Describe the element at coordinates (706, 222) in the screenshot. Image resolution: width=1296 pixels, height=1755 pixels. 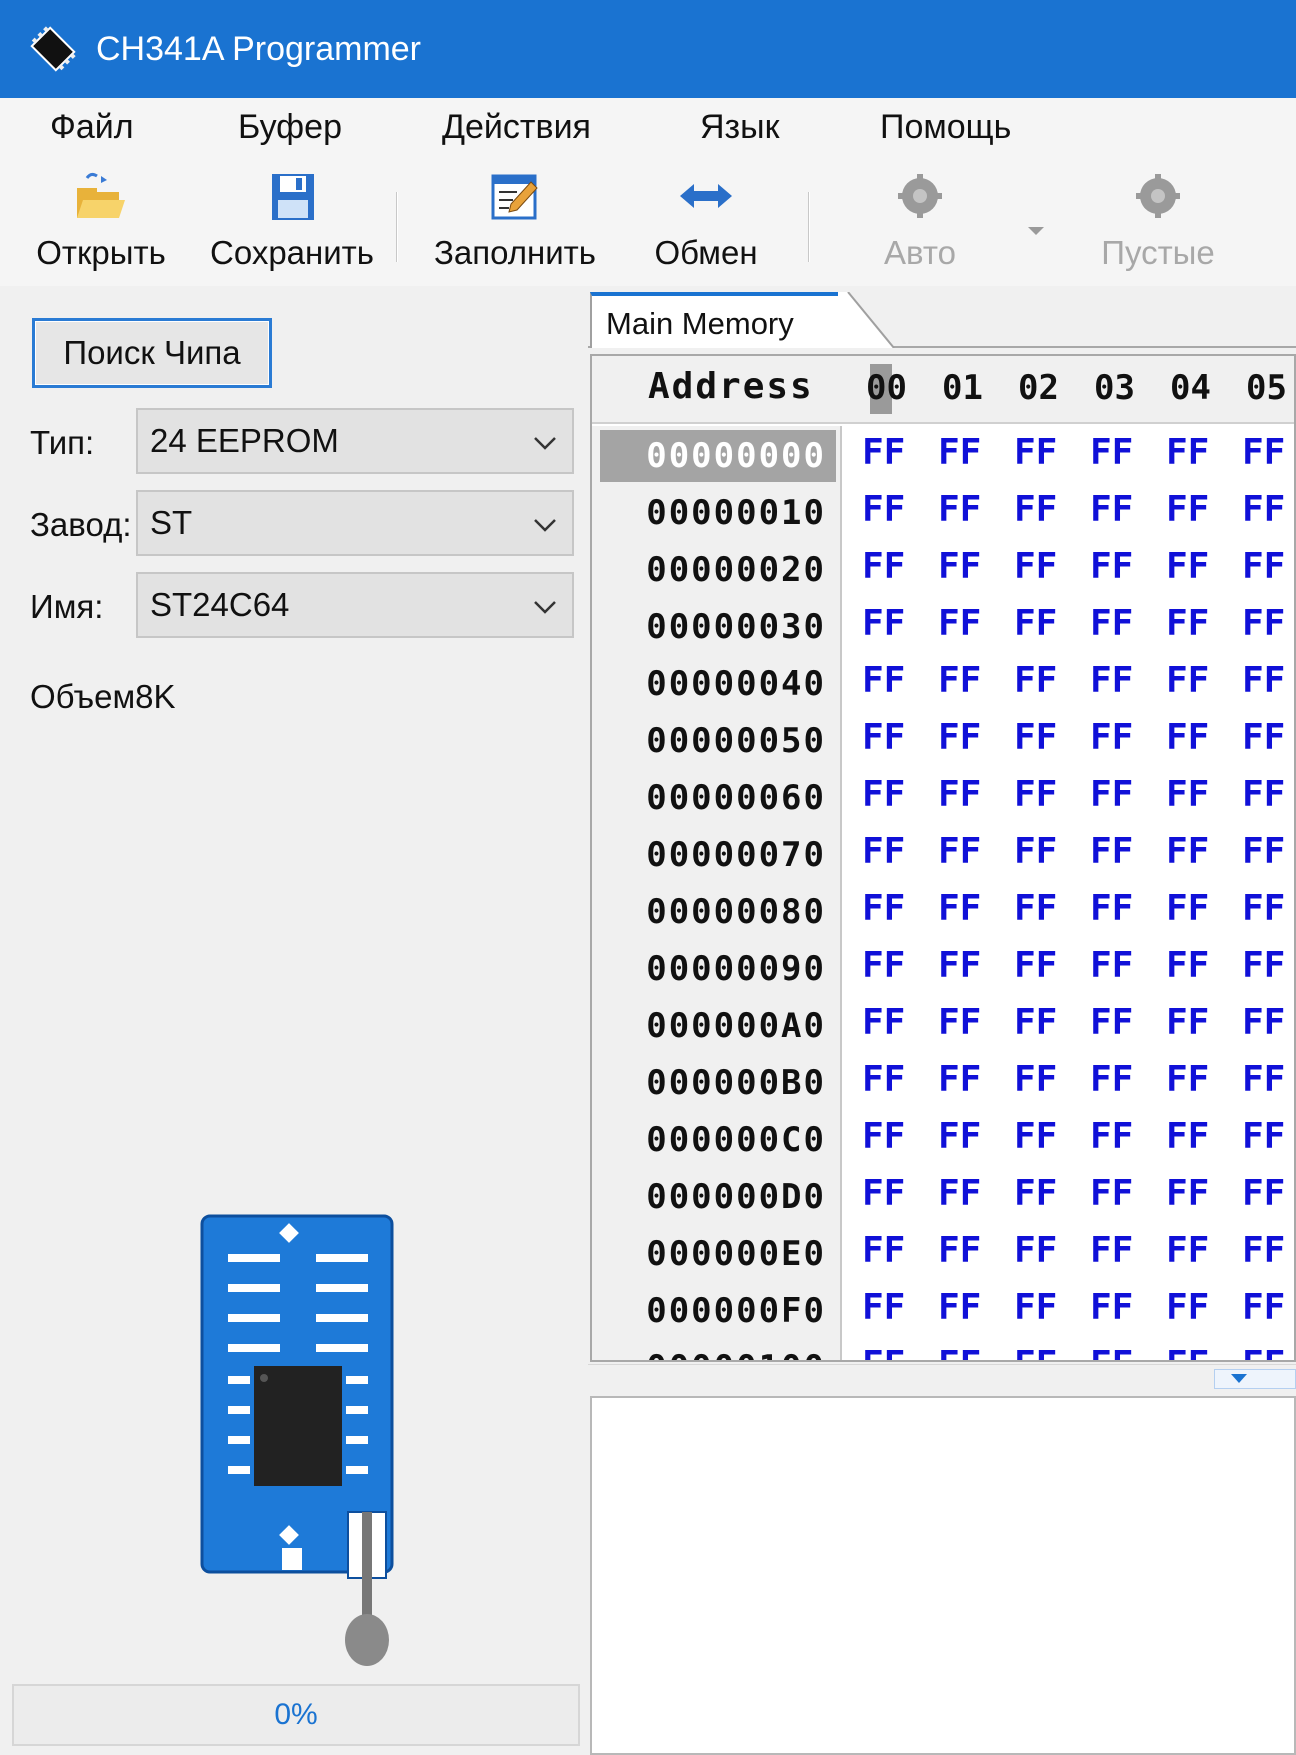
I see `swap-button: Обмен` at that location.